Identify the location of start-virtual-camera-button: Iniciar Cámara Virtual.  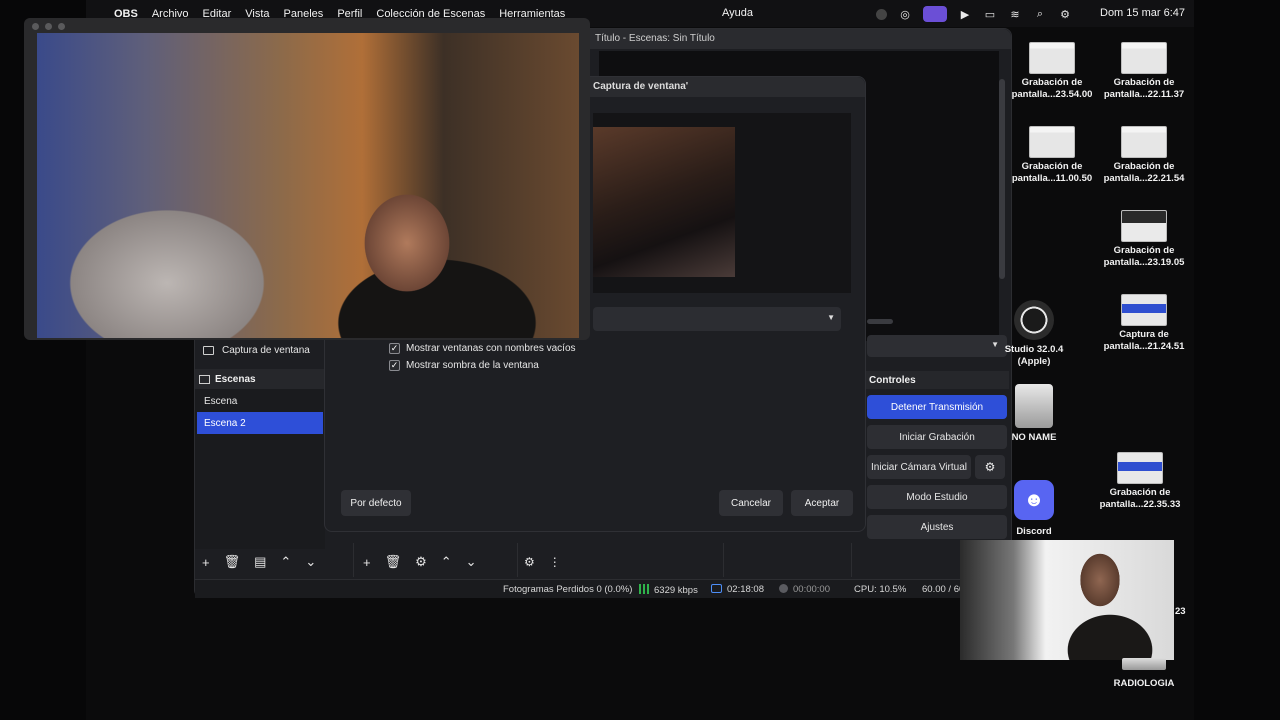
(919, 467).